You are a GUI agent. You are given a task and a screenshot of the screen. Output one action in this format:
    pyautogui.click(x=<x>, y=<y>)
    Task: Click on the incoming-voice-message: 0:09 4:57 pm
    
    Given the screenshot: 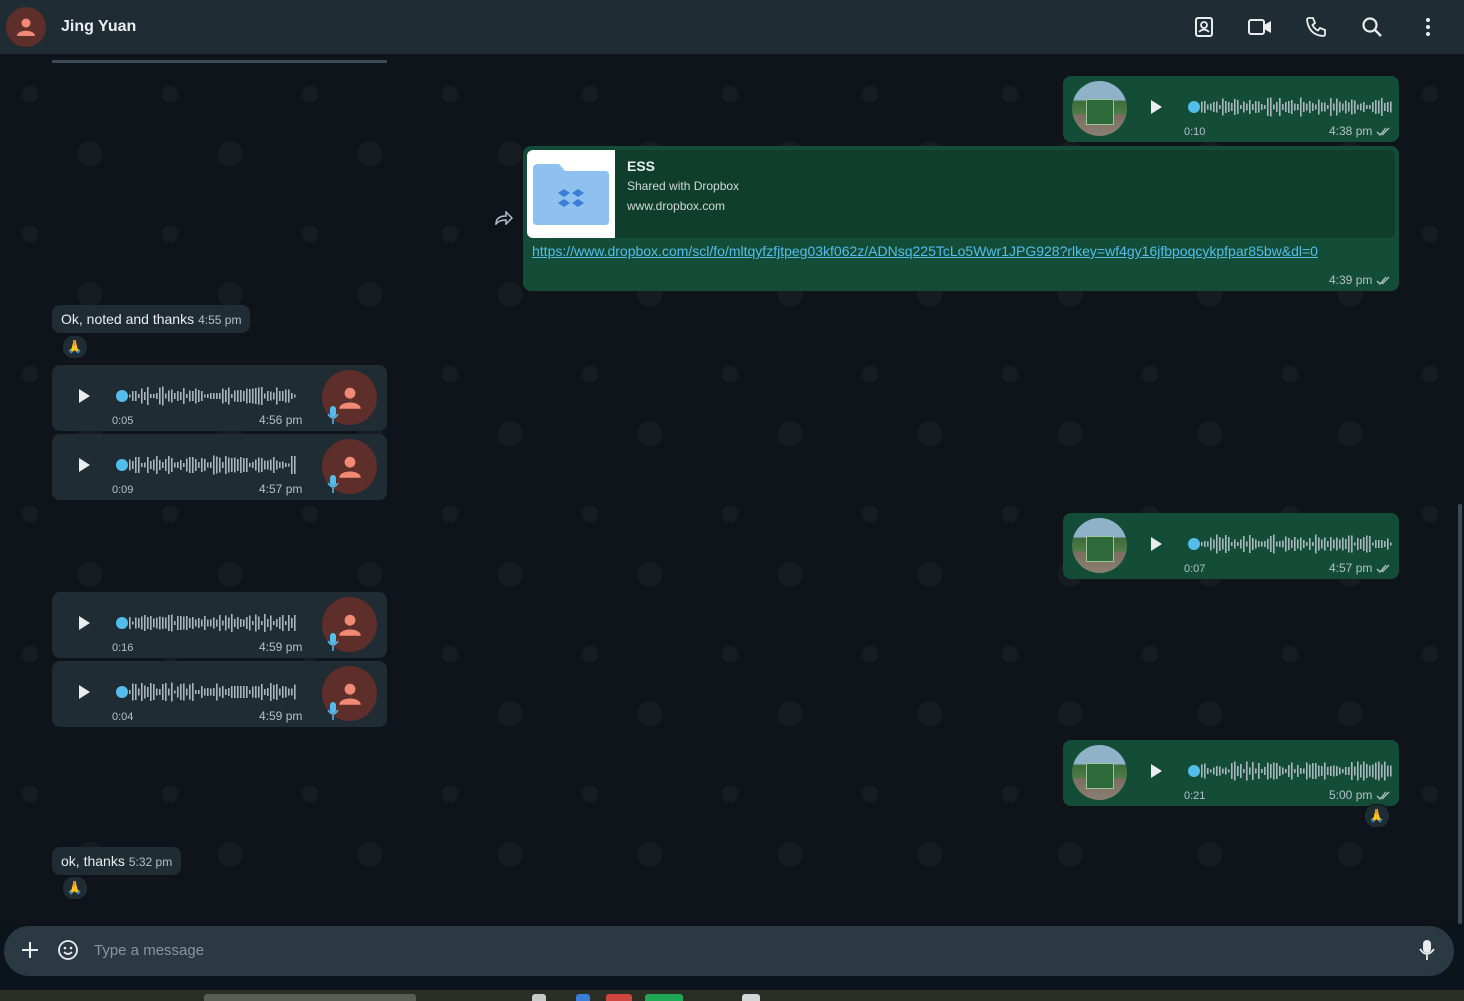 What is the action you would take?
    pyautogui.click(x=219, y=467)
    